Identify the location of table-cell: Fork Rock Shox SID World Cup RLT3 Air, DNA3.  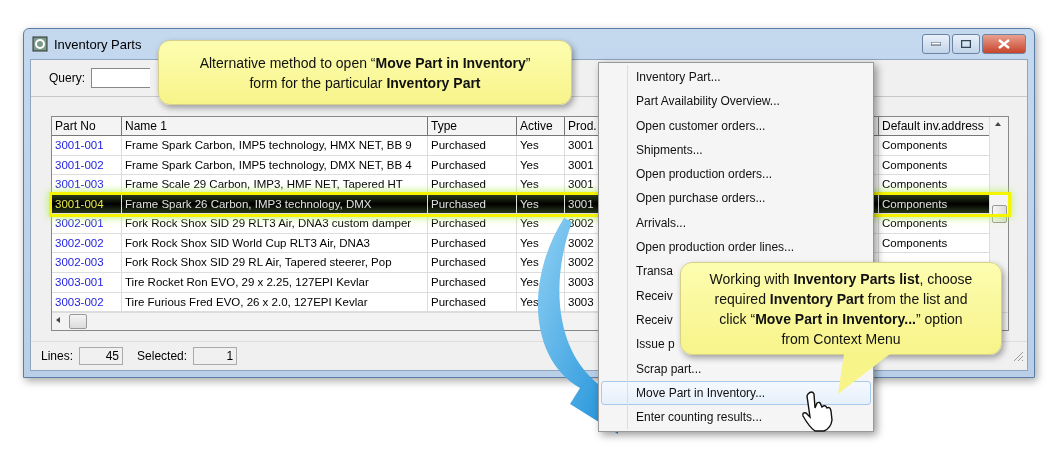
(275, 243).